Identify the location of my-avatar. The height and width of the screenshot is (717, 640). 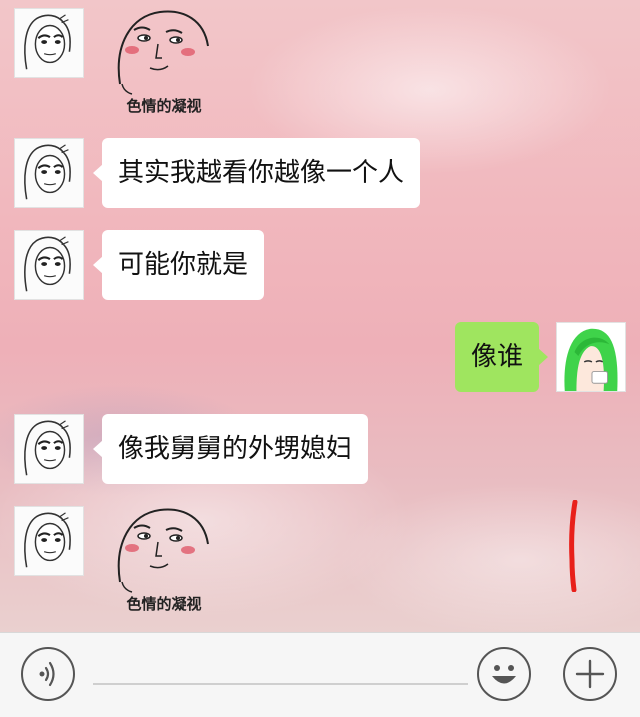
(591, 357).